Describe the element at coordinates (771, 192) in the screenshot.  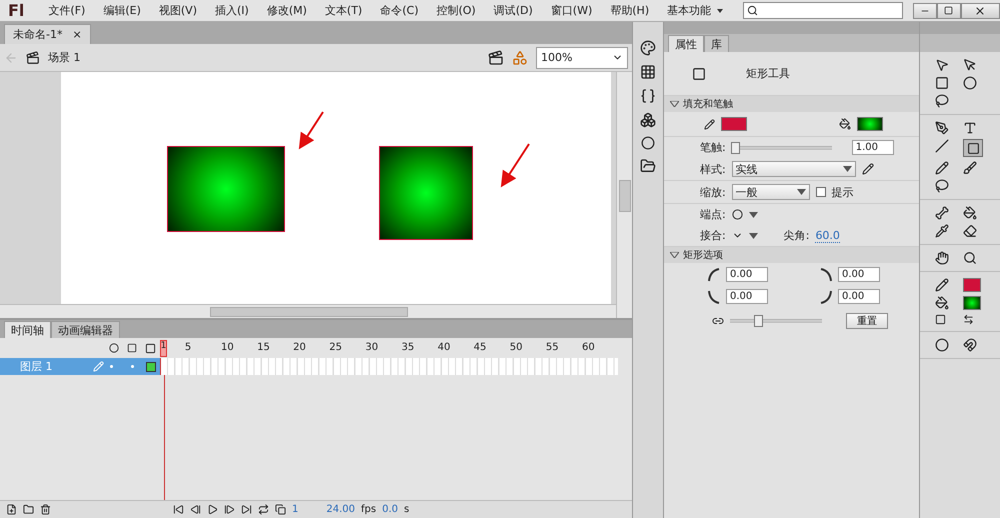
I see `scale-select: 一般` at that location.